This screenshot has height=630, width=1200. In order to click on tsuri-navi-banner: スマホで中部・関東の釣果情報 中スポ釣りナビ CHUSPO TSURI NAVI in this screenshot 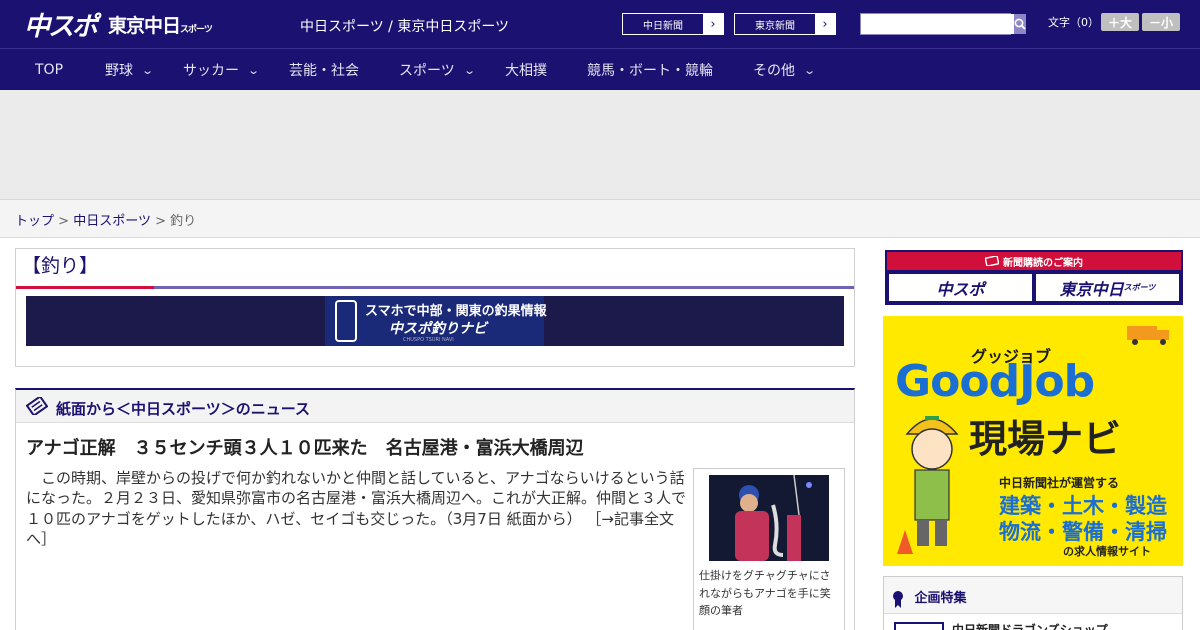, I will do `click(435, 321)`.